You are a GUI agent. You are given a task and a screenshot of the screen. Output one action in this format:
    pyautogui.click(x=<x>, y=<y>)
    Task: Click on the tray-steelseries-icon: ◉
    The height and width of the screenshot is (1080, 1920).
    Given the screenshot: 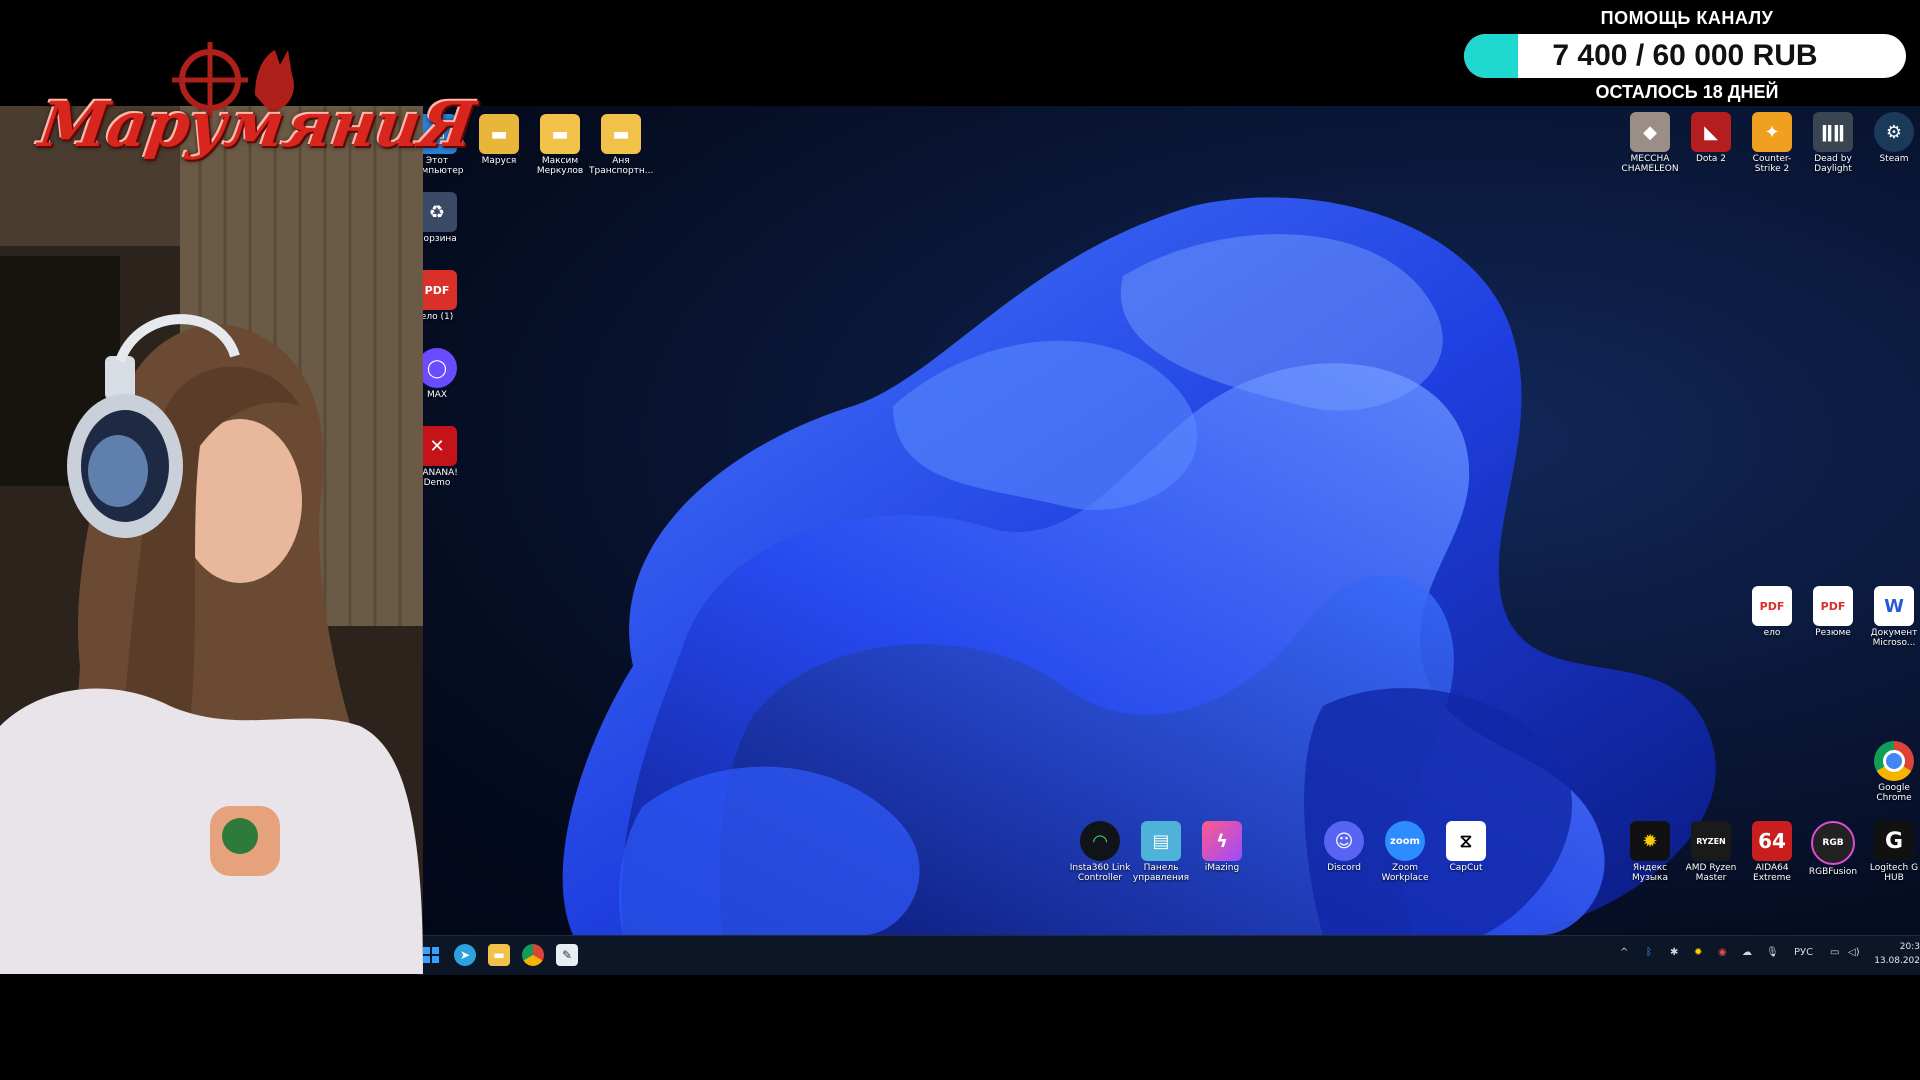 What is the action you would take?
    pyautogui.click(x=1722, y=952)
    